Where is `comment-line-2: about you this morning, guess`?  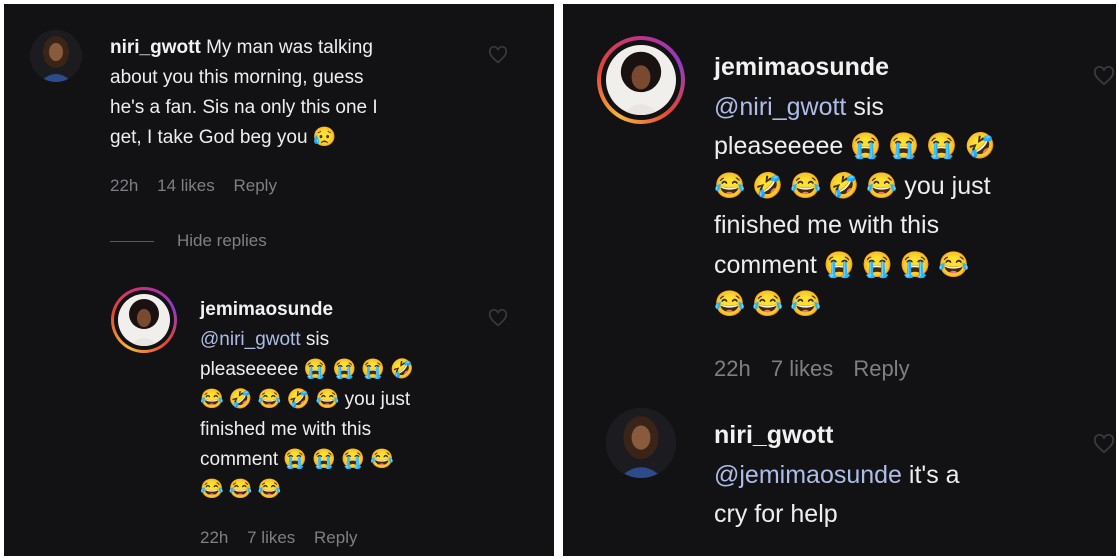 comment-line-2: about you this morning, guess is located at coordinates (237, 77).